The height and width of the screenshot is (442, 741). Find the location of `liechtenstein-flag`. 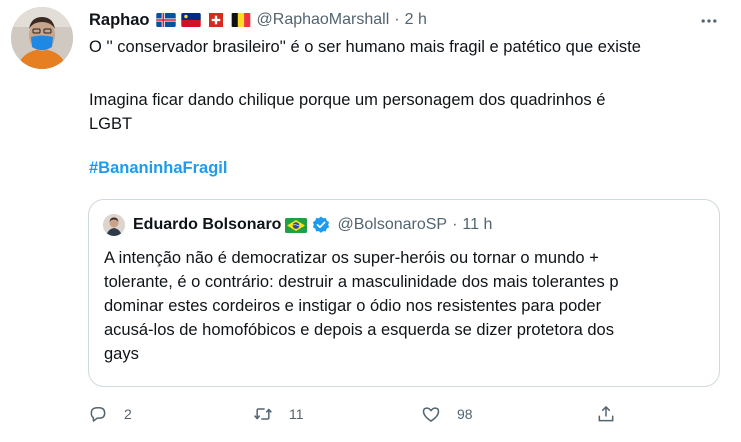

liechtenstein-flag is located at coordinates (190, 20).